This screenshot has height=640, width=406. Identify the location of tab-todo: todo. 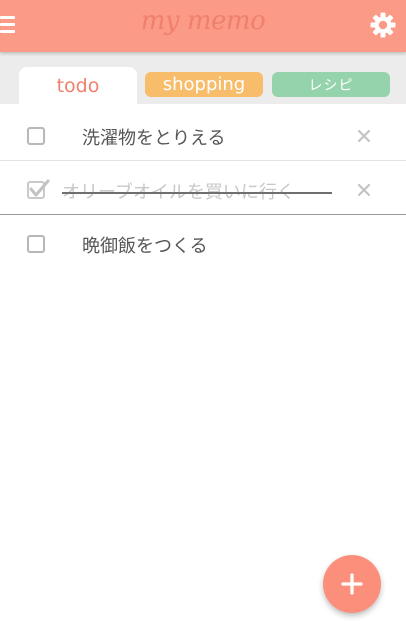
(78, 85).